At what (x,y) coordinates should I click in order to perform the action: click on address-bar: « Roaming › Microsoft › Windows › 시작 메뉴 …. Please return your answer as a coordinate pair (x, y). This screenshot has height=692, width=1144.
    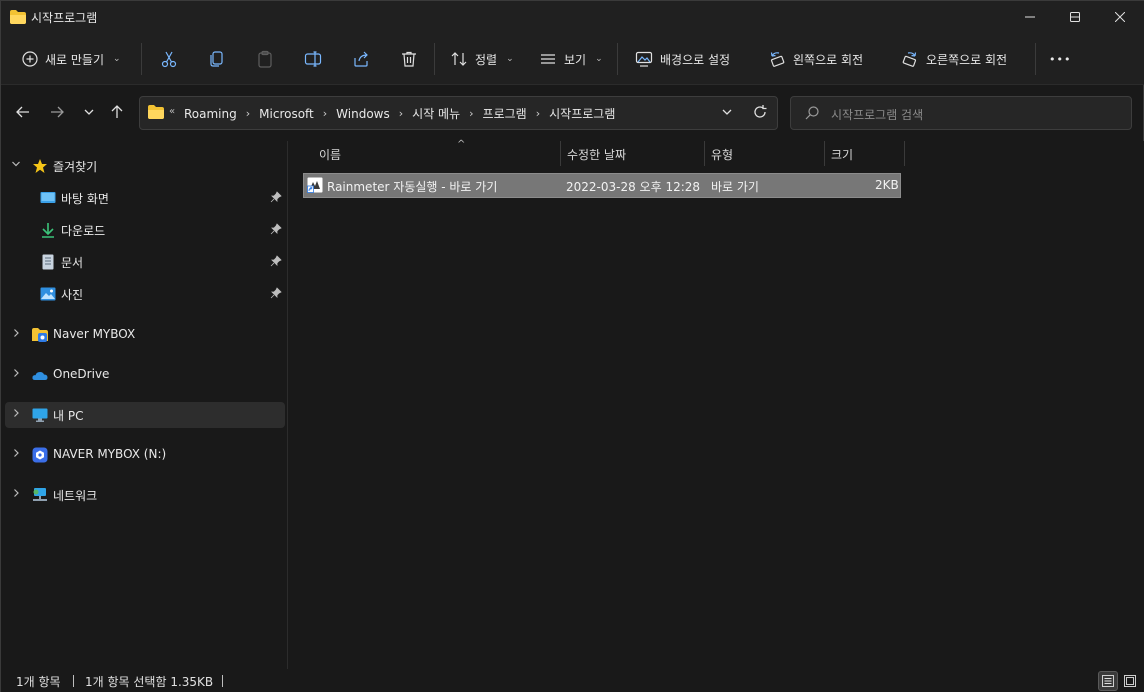
    Looking at the image, I should click on (458, 113).